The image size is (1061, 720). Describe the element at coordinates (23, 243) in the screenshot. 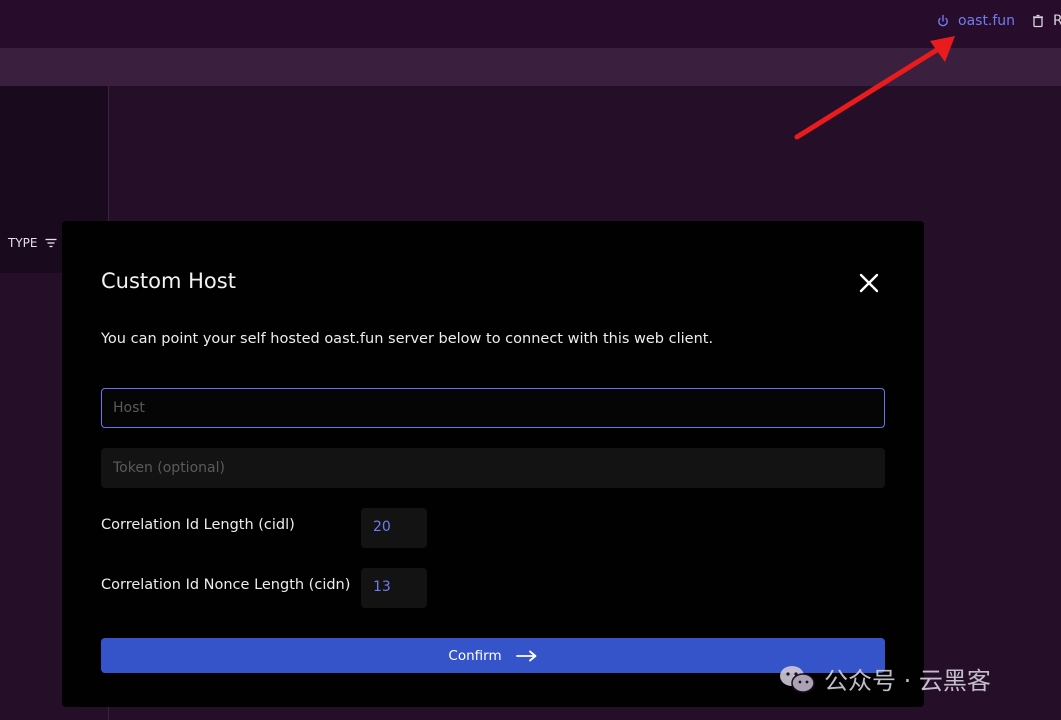

I see `type-column-label: TYPE` at that location.